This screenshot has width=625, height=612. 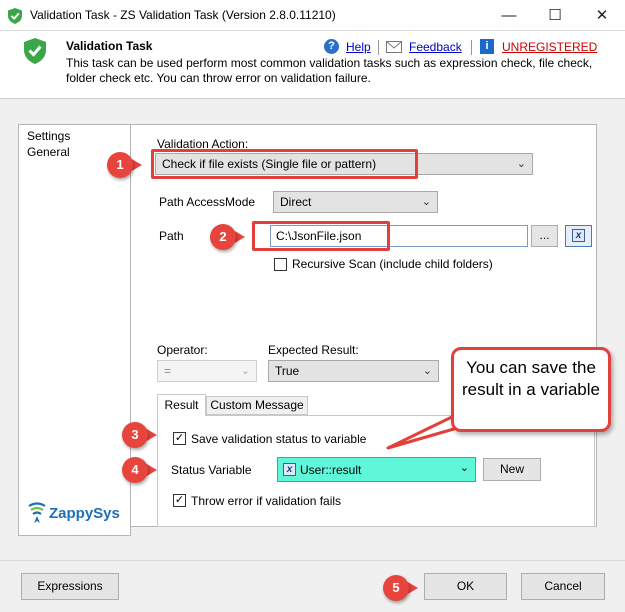 What do you see at coordinates (48, 136) in the screenshot?
I see `nav-item-settings: Settings` at bounding box center [48, 136].